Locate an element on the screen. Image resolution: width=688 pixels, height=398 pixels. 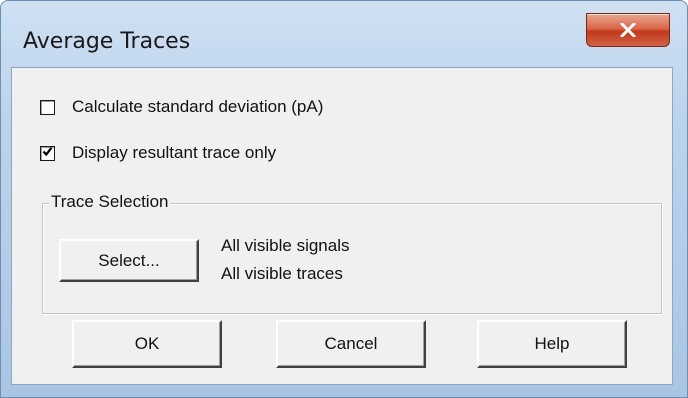
close-icon is located at coordinates (628, 30).